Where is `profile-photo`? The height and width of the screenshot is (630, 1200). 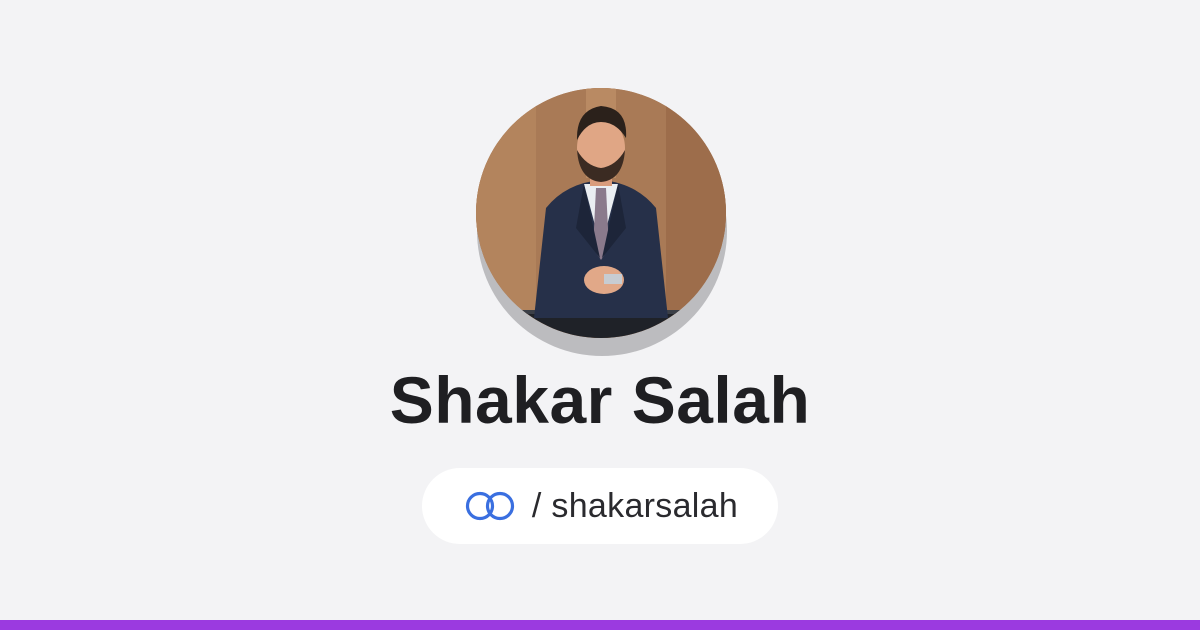 profile-photo is located at coordinates (601, 213).